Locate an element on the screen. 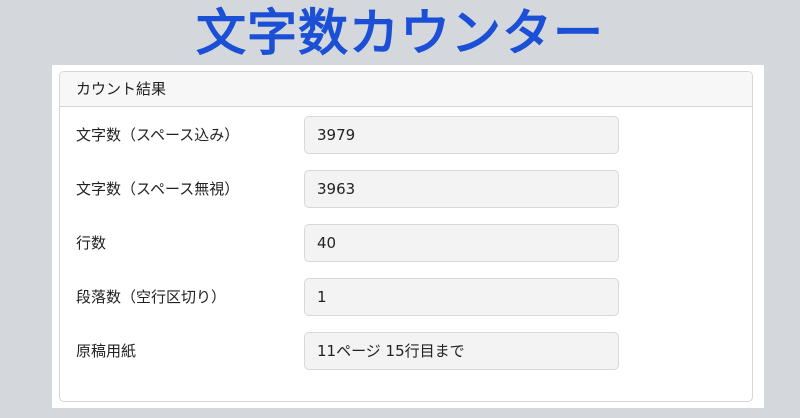 This screenshot has height=418, width=800. row-chars-without-spaces: 文字数（スペース無視） 3963 is located at coordinates (406, 189).